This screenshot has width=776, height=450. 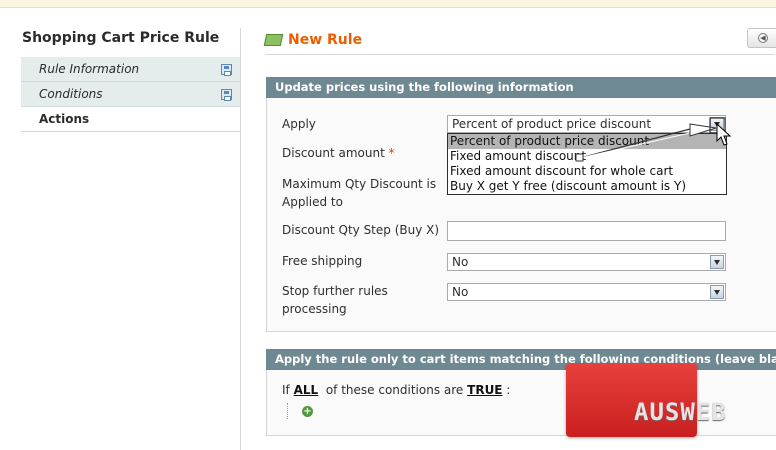 What do you see at coordinates (724, 134) in the screenshot?
I see `mouse-cursor-icon` at bounding box center [724, 134].